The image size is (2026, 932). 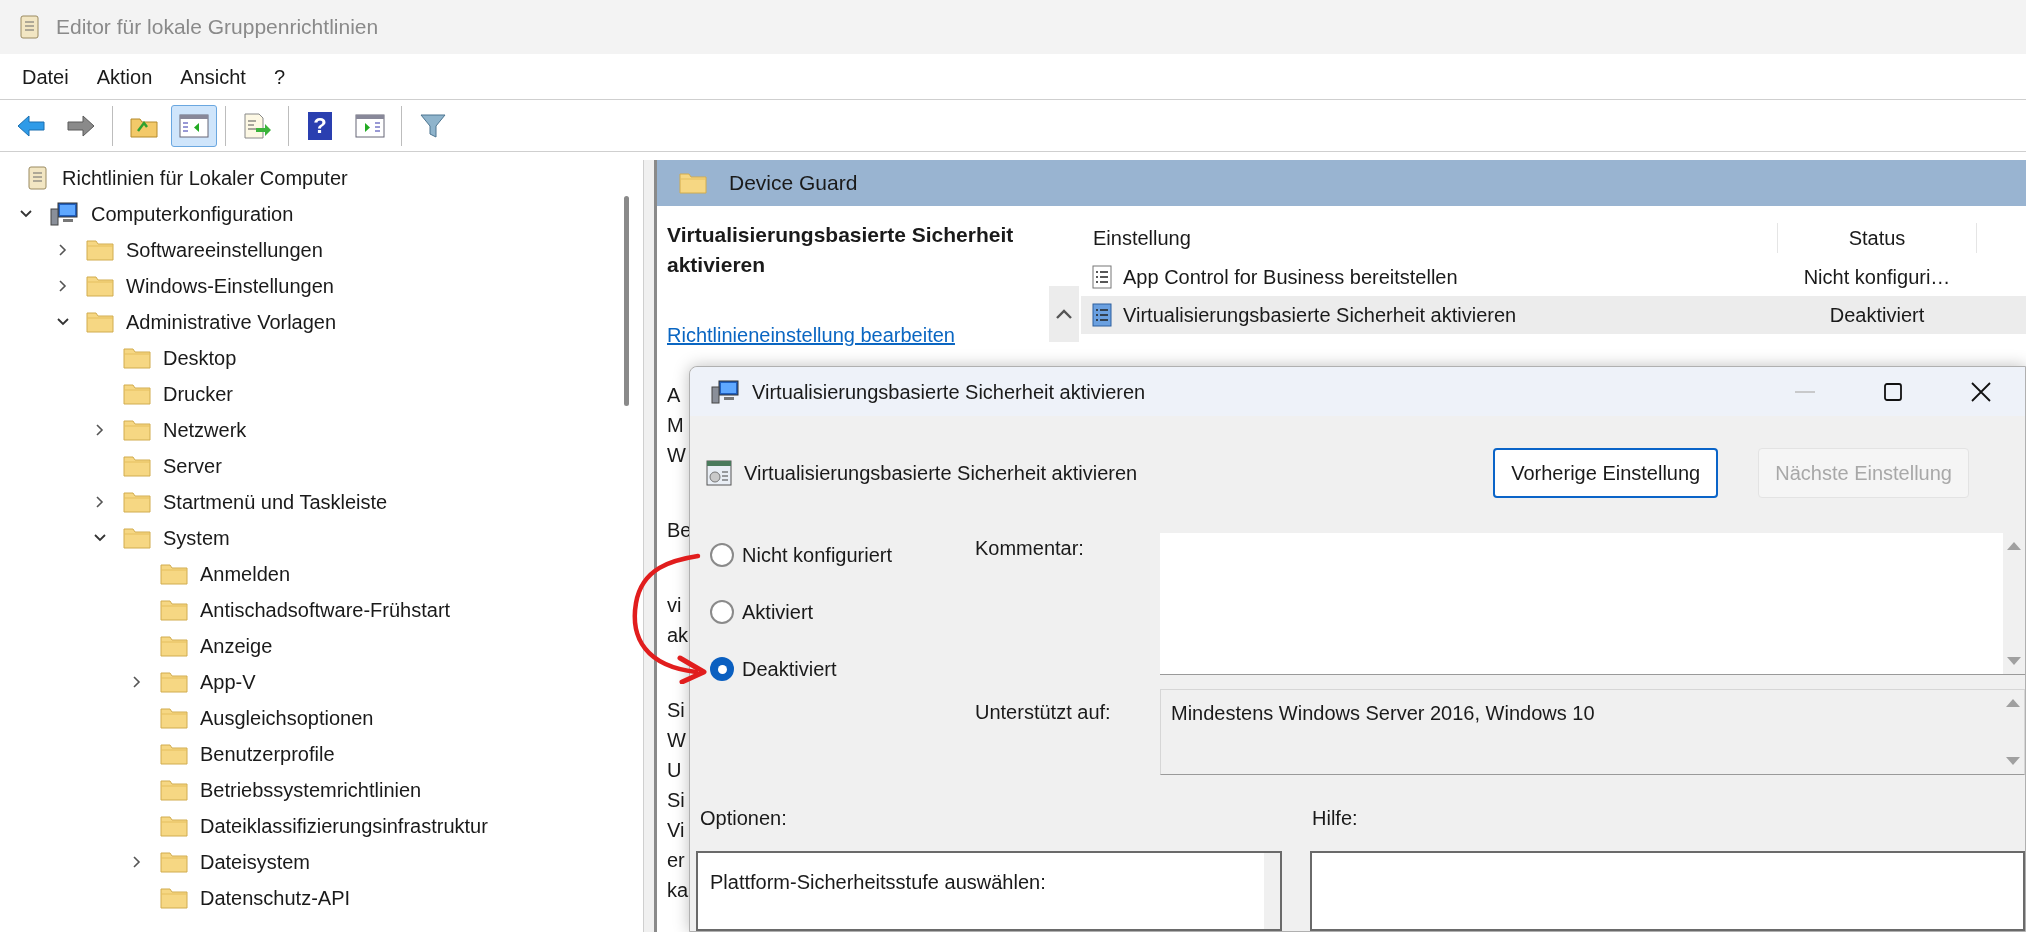 I want to click on menu-item: Aktion, so click(x=124, y=76).